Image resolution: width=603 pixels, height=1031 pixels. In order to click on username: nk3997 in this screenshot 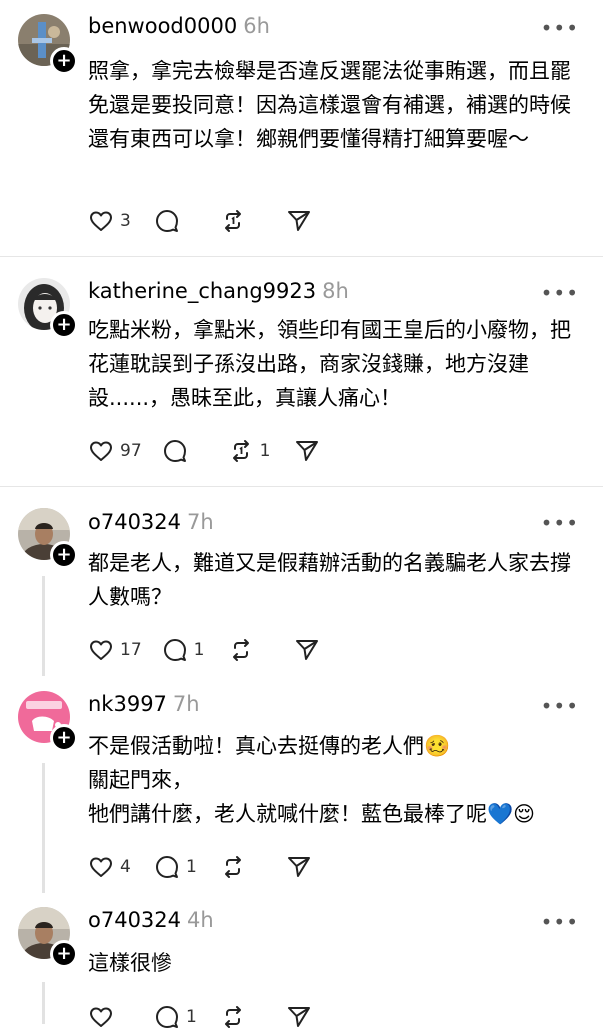, I will do `click(127, 704)`.